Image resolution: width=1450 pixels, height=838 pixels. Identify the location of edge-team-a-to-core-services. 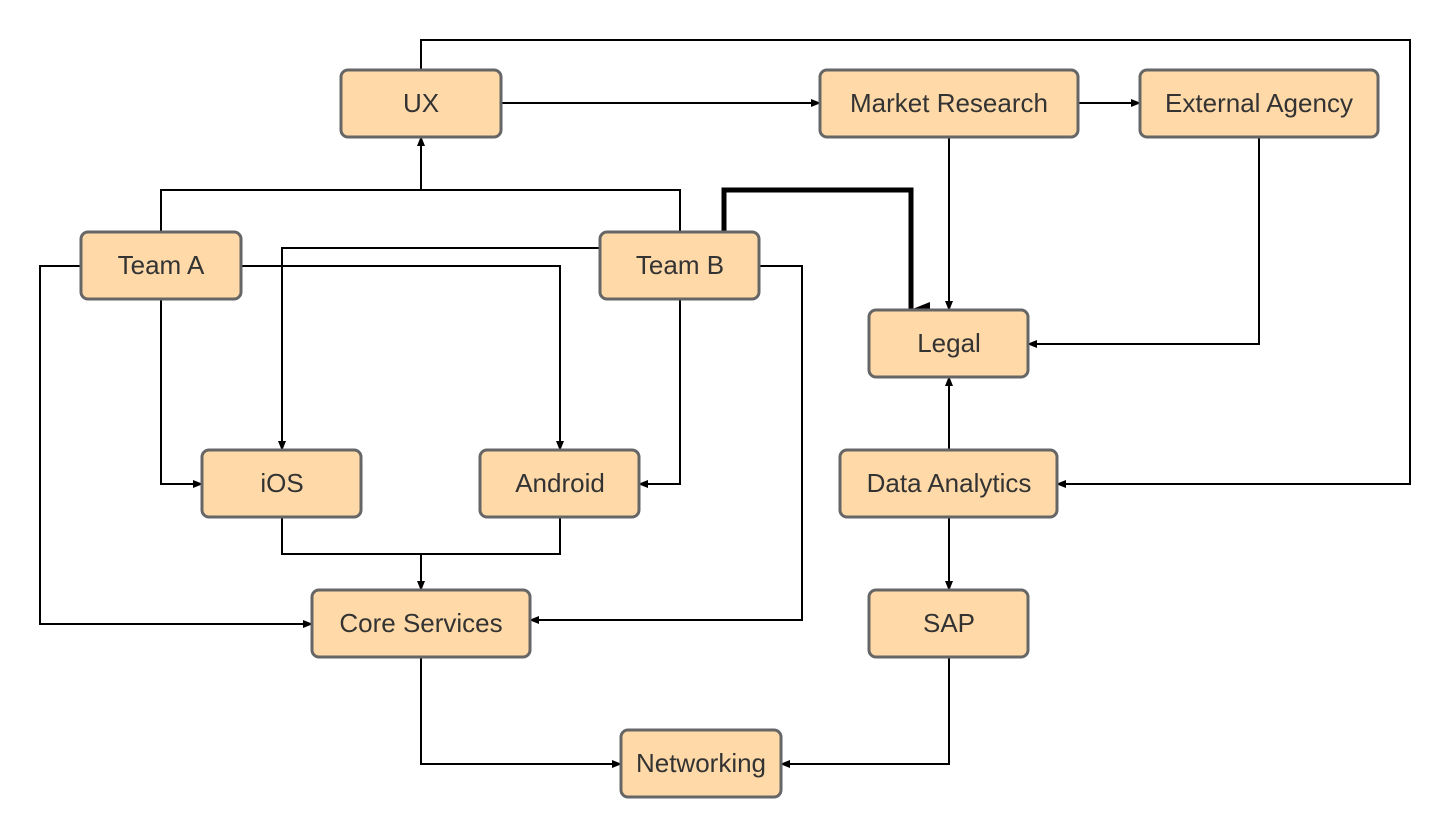
(176, 446).